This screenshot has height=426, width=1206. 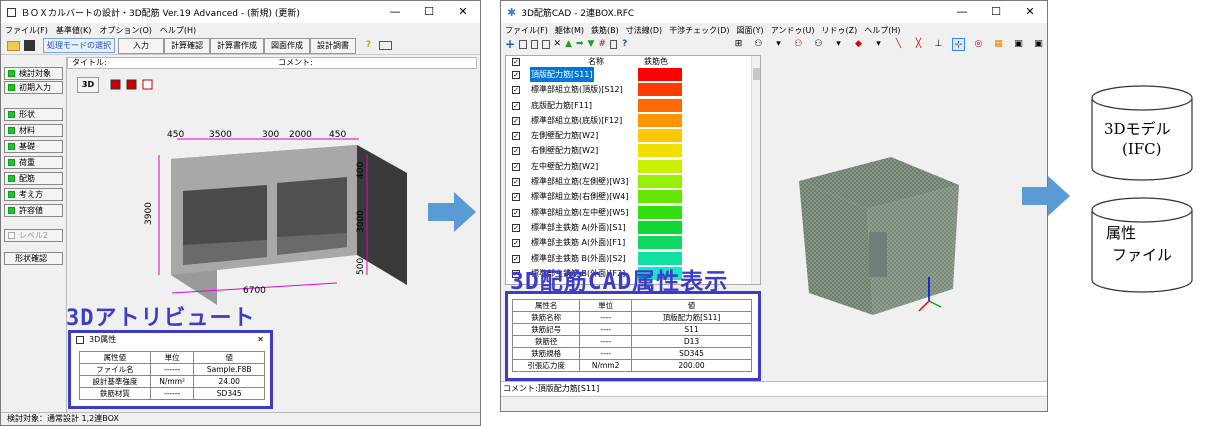 What do you see at coordinates (287, 45) in the screenshot?
I see `tab-drawing: 図面作成` at bounding box center [287, 45].